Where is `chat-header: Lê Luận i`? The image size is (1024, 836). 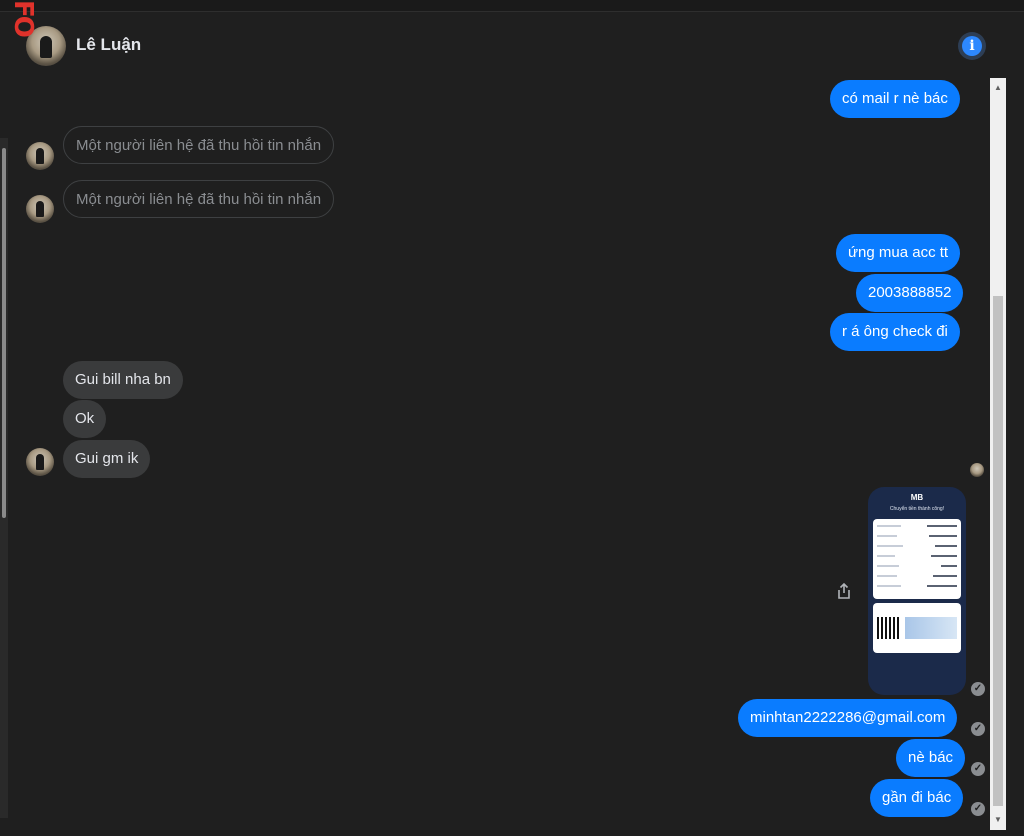 chat-header: Lê Luận i is located at coordinates (512, 45).